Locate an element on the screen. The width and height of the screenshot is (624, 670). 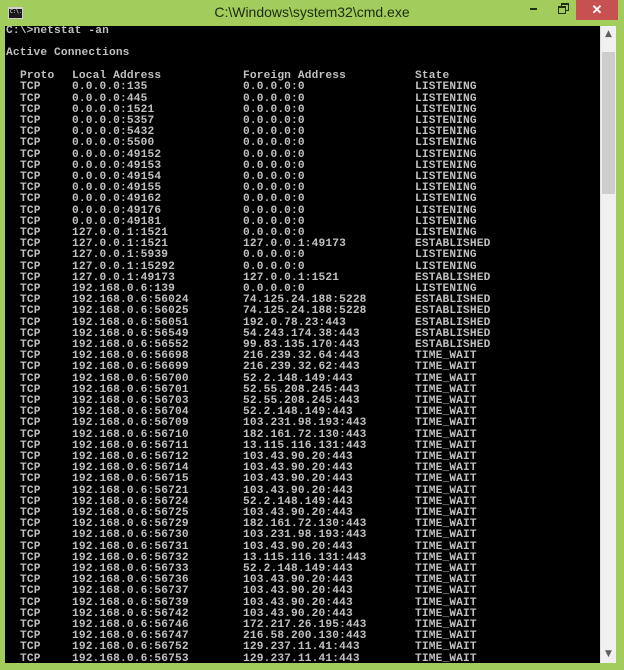
title-bar: C:\. C:\Windows\system32\cmd.exe ✕ is located at coordinates (312, 13).